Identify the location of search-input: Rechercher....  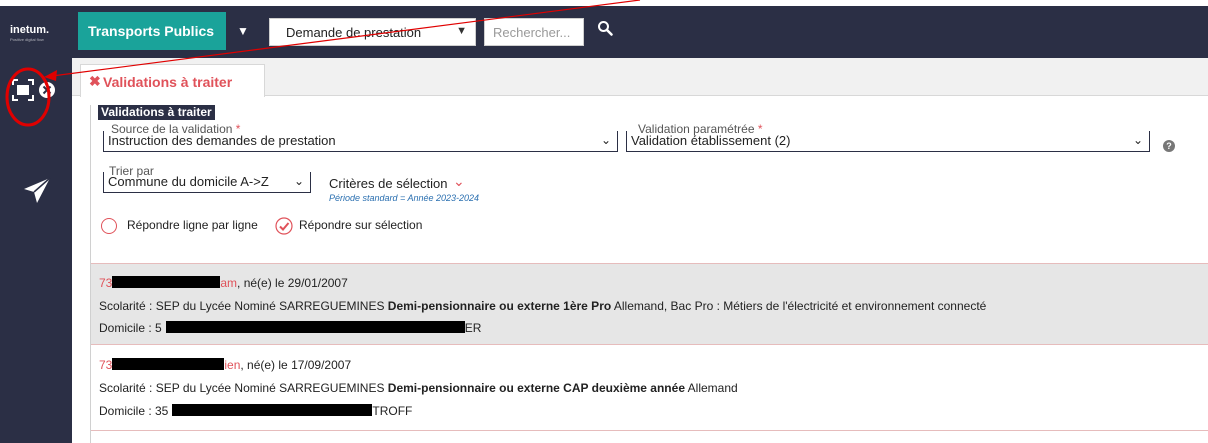
(534, 32).